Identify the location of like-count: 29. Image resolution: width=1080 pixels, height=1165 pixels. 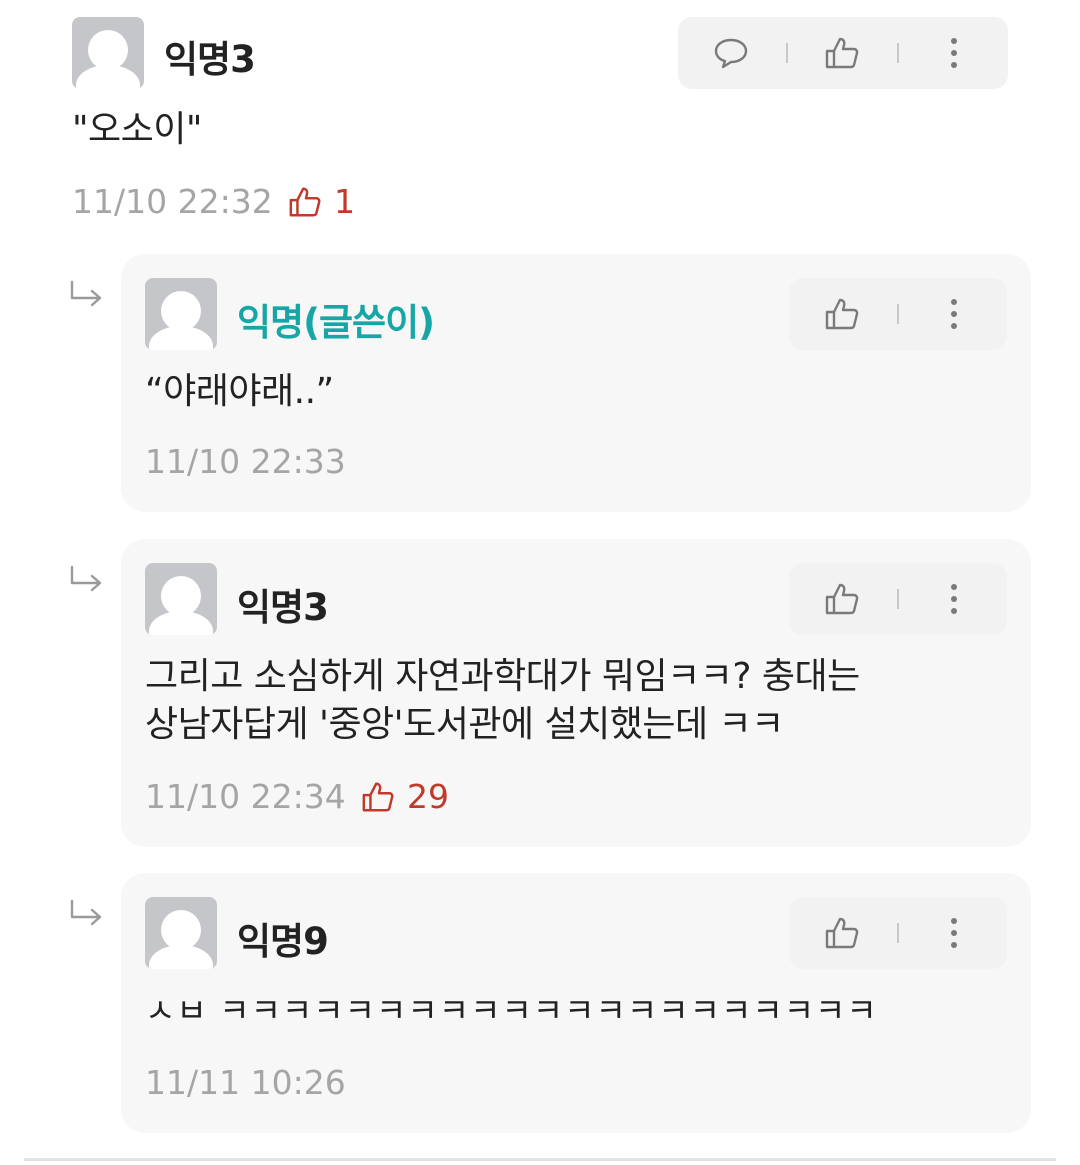
(428, 796).